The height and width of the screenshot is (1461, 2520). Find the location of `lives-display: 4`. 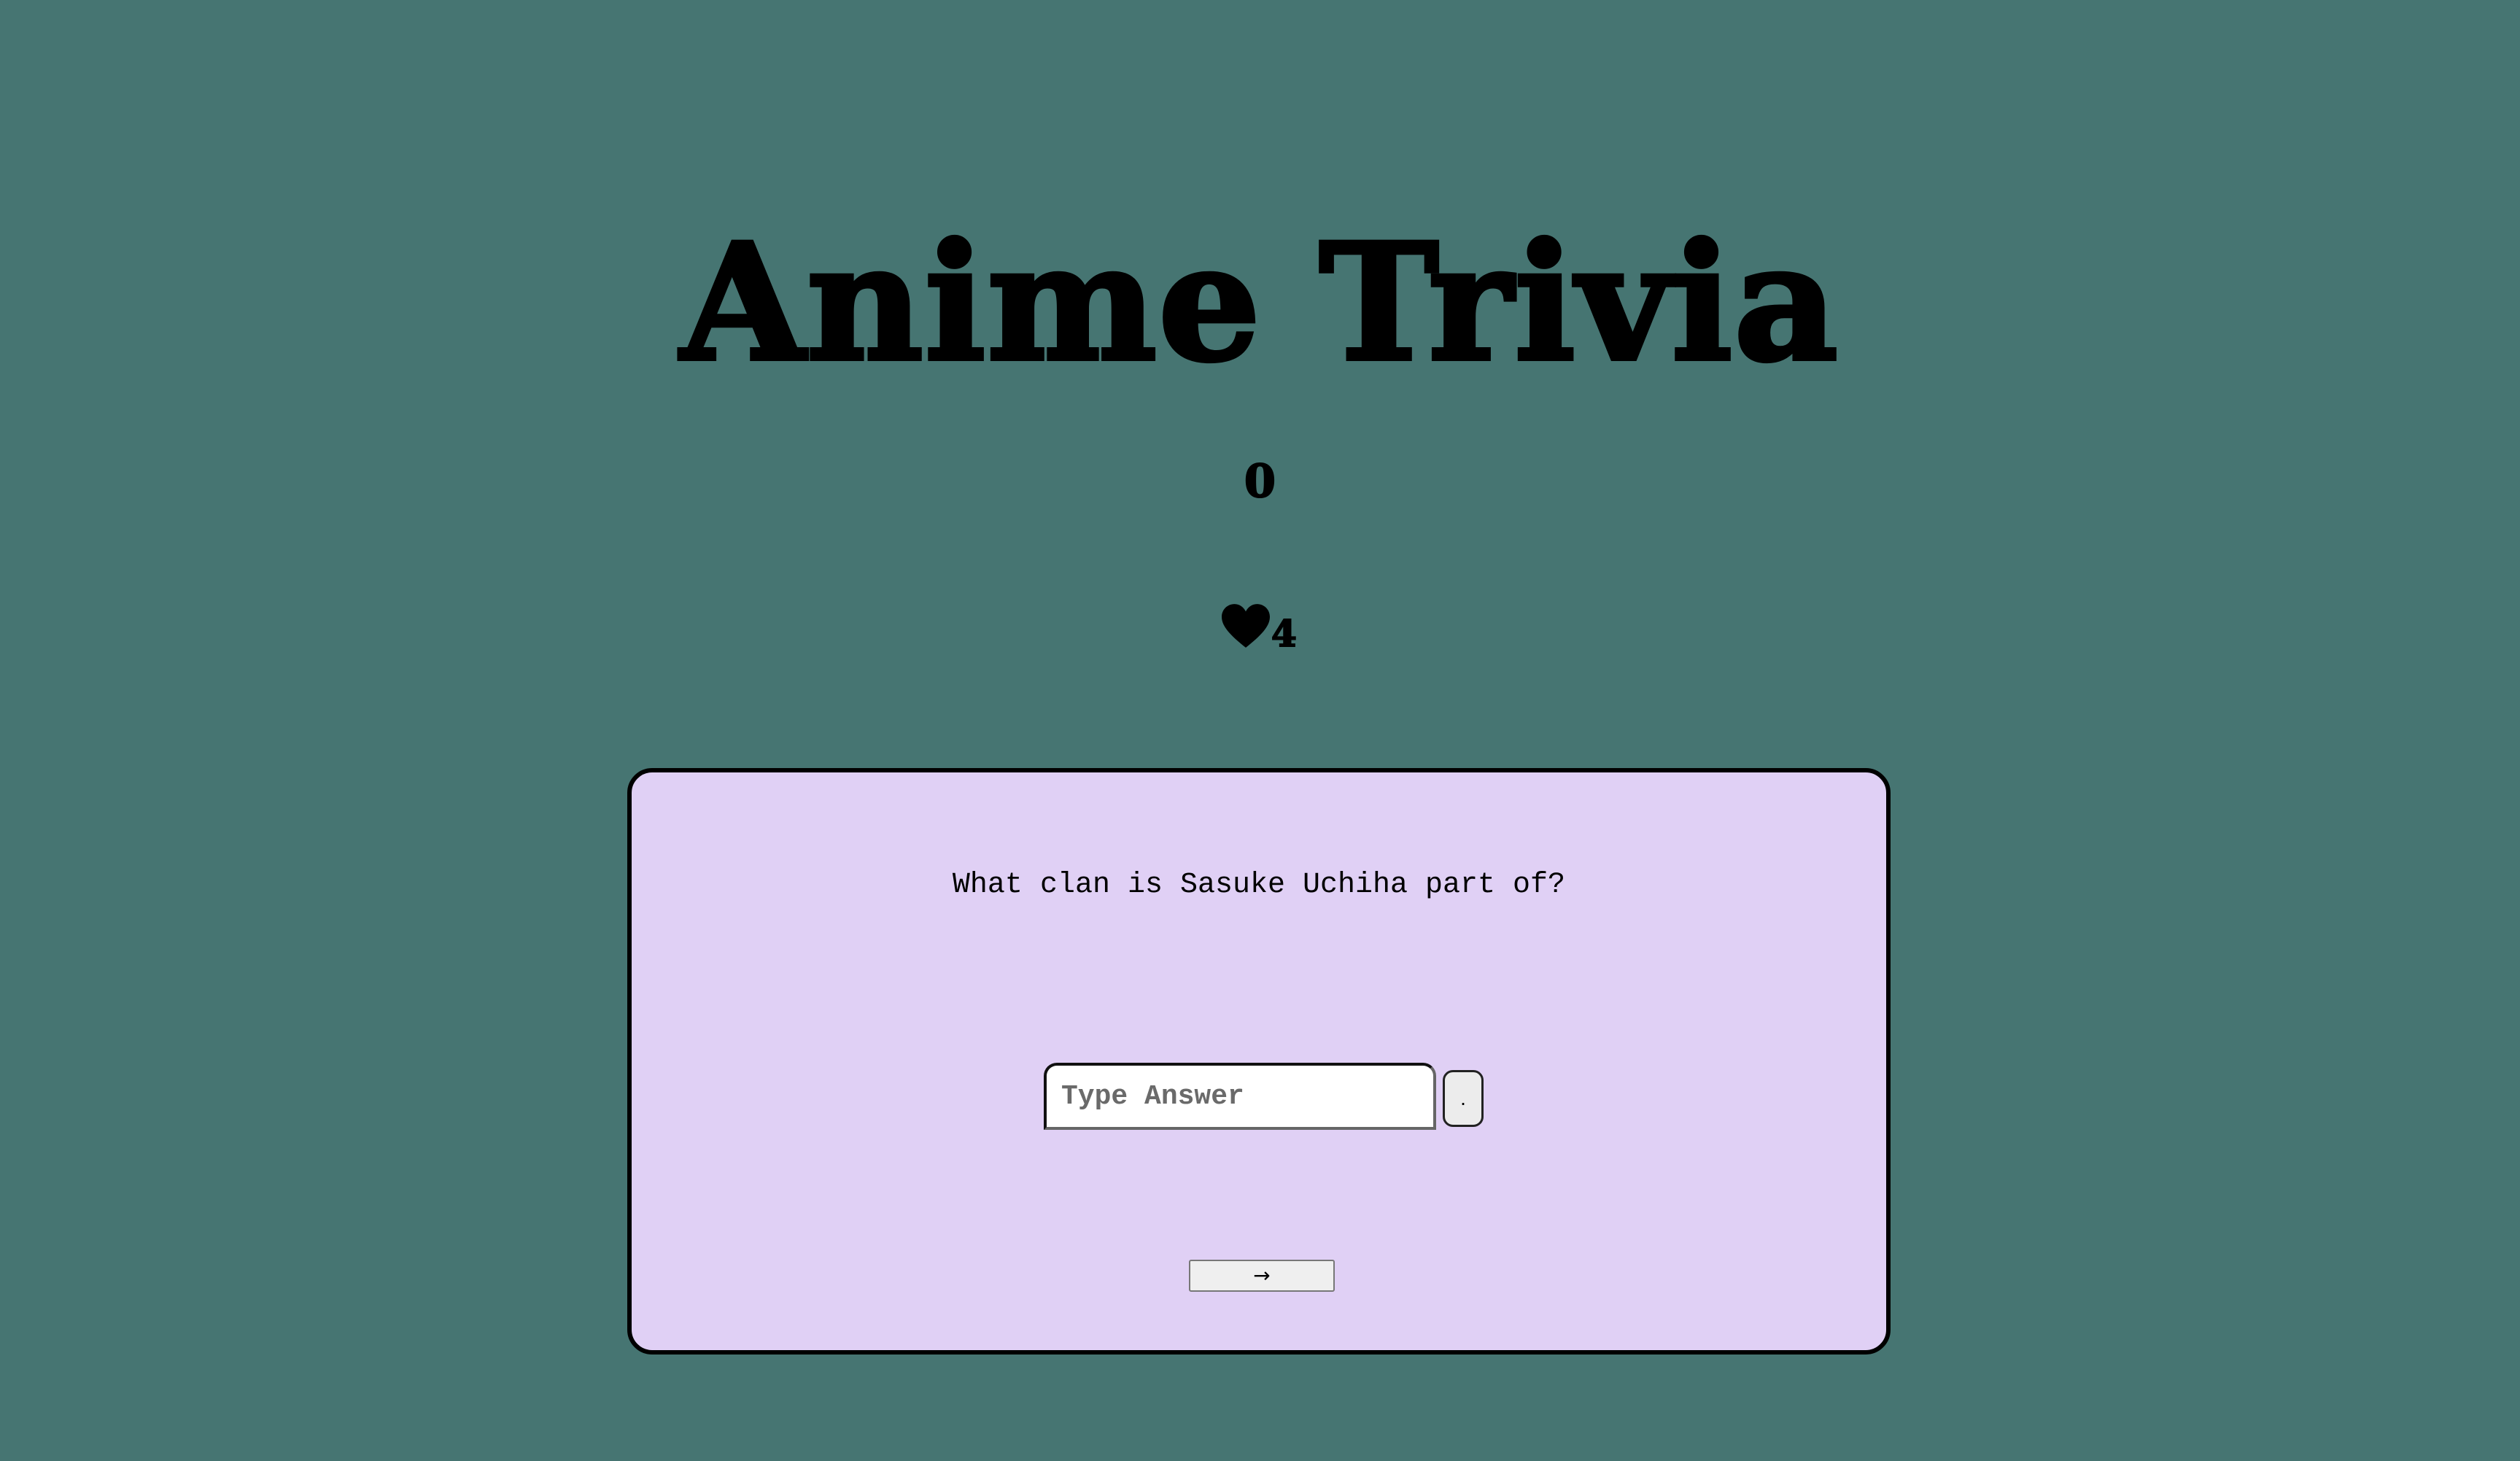

lives-display: 4 is located at coordinates (1260, 623).